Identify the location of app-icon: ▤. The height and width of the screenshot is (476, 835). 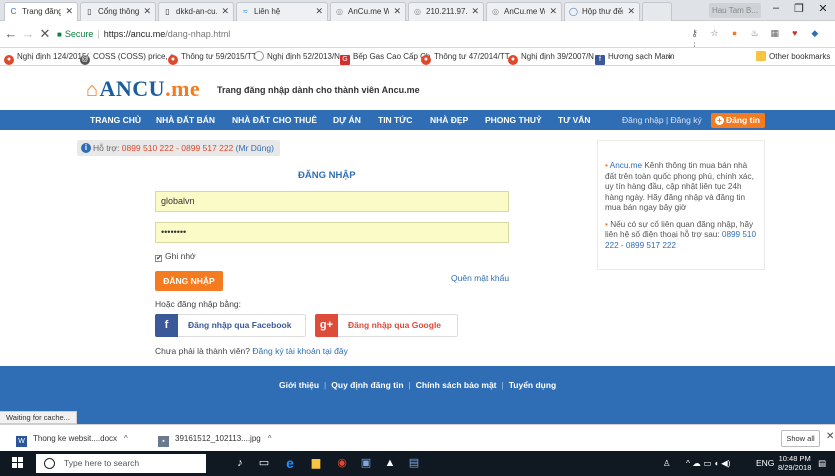
(414, 463).